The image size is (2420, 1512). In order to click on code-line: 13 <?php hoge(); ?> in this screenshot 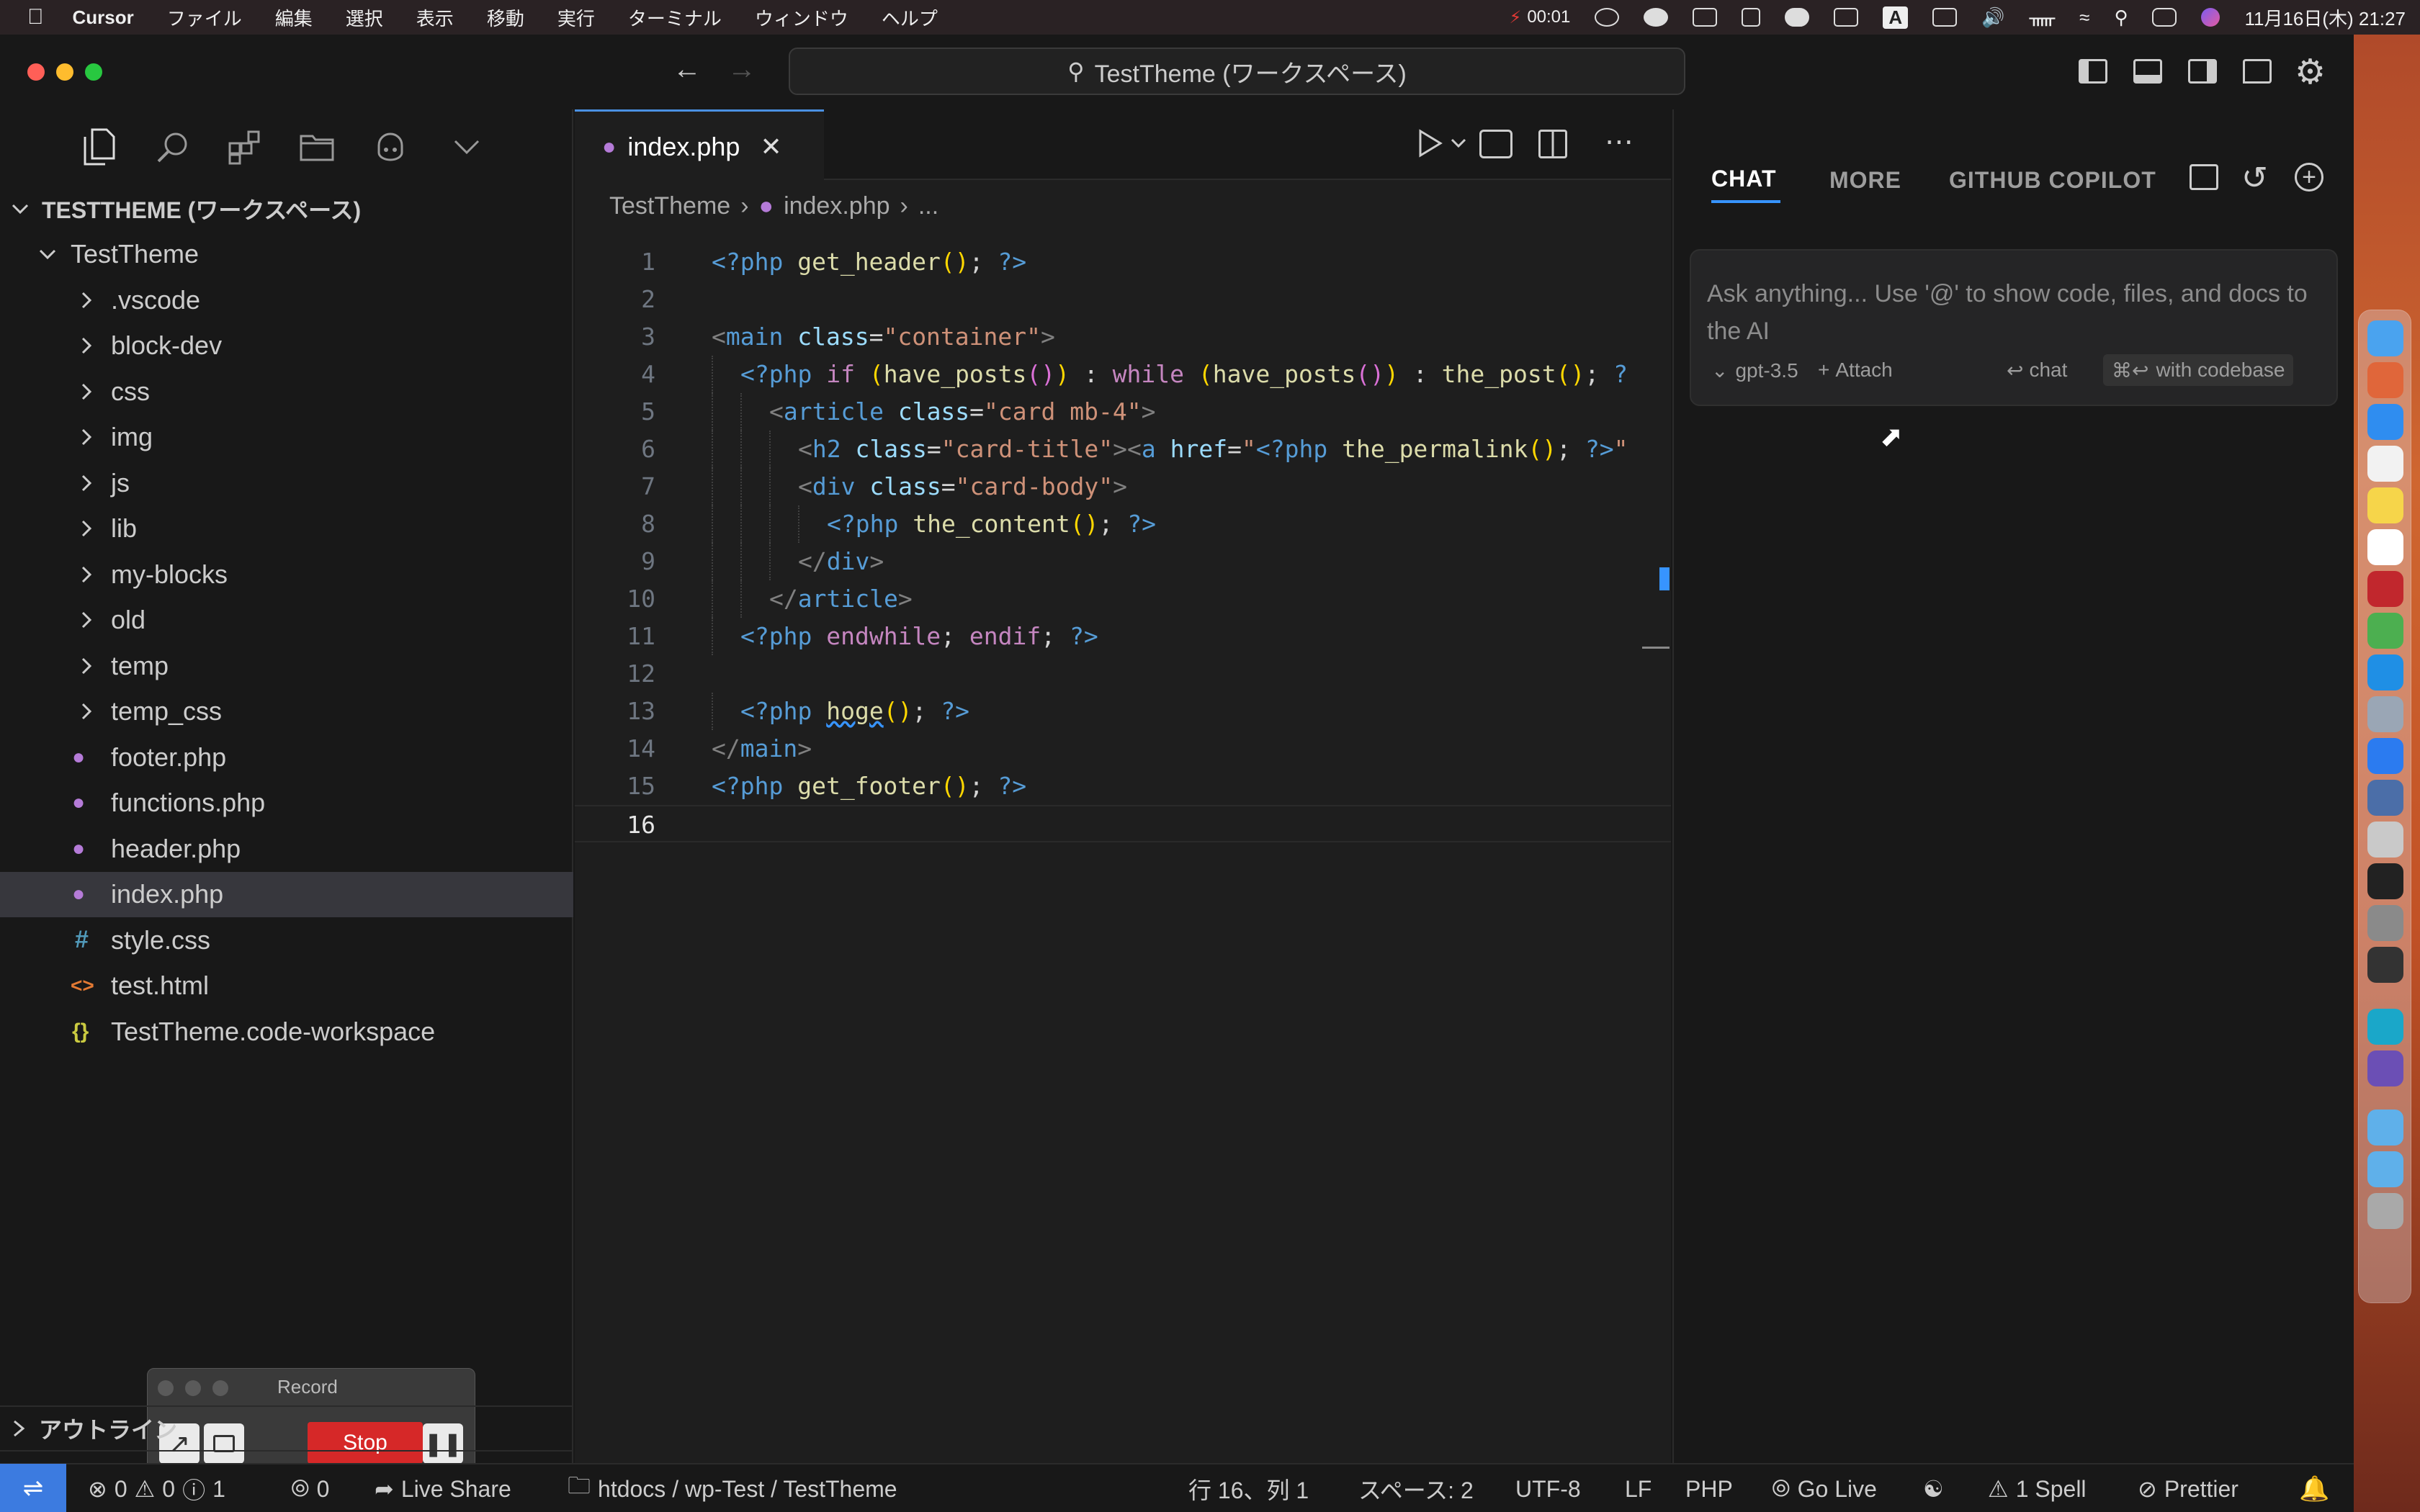, I will do `click(1123, 711)`.